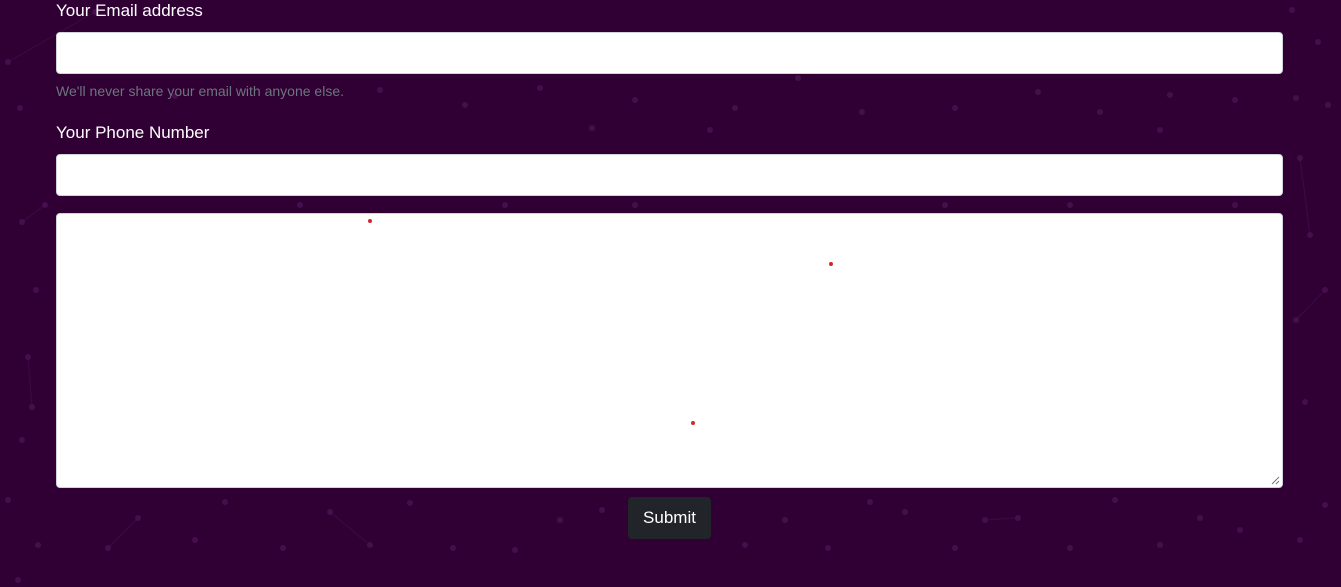 The width and height of the screenshot is (1341, 587). I want to click on email-label: Your Email address, so click(129, 10).